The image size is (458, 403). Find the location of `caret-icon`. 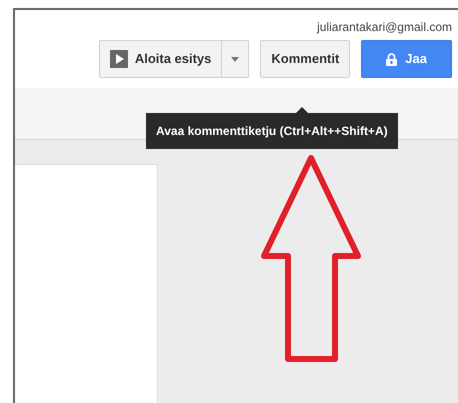

caret-icon is located at coordinates (235, 59).